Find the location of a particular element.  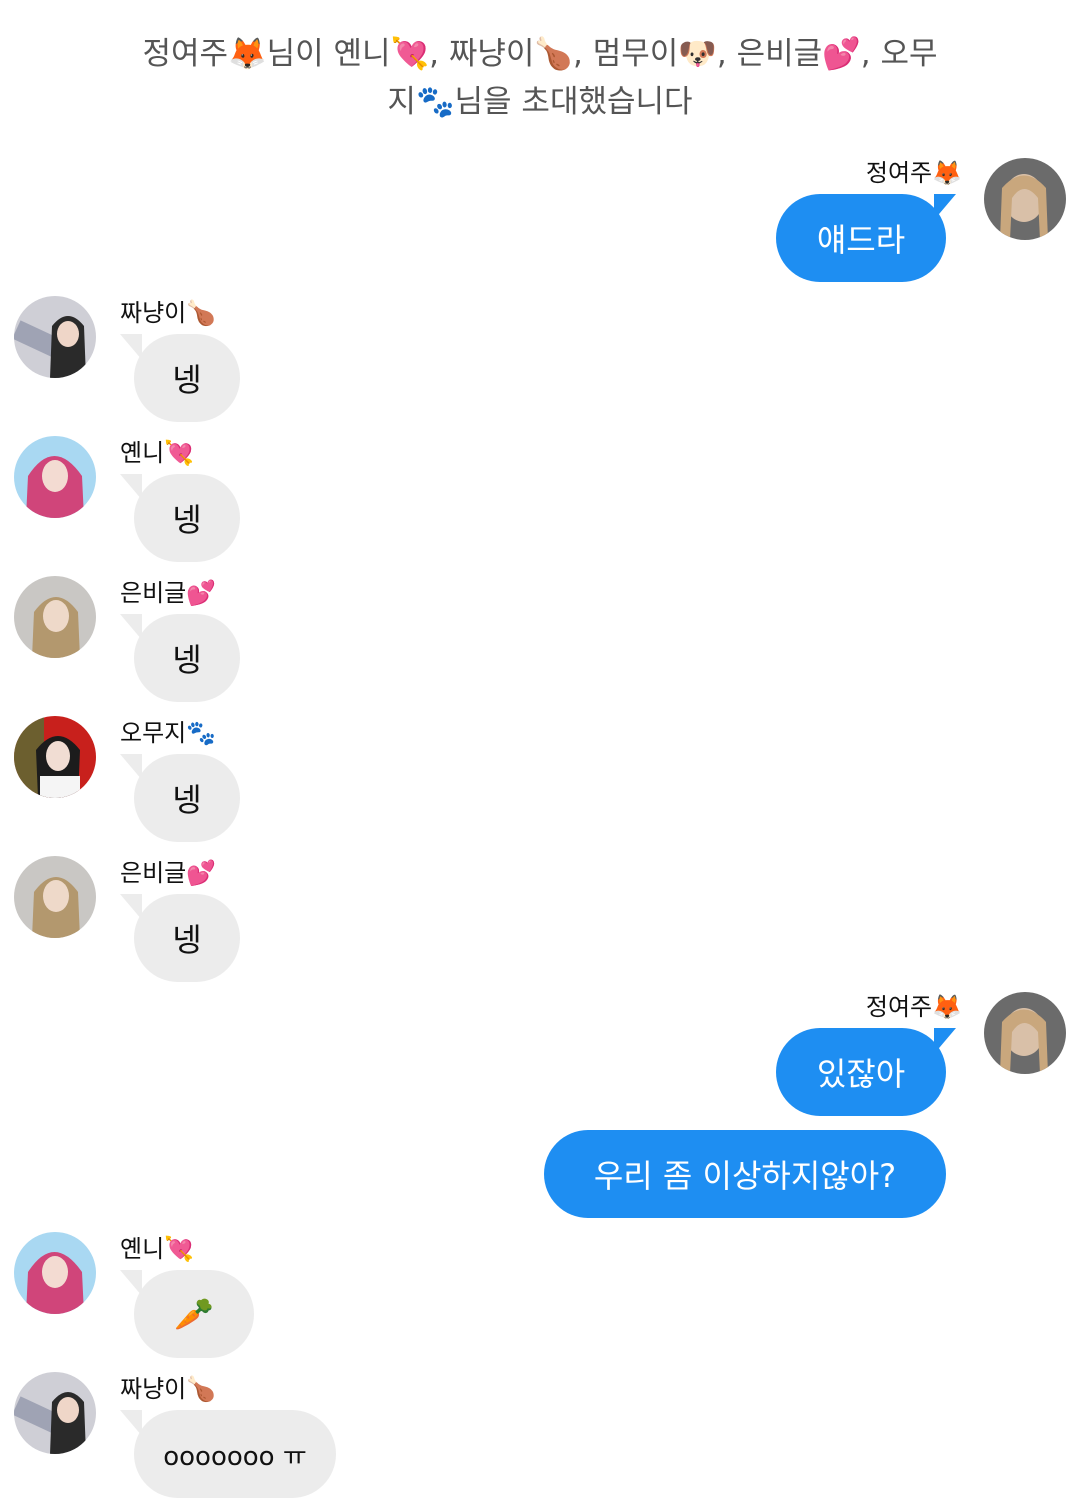

chat-bubble-outgoing: 우리 좀 이상하지않아? is located at coordinates (745, 1174).